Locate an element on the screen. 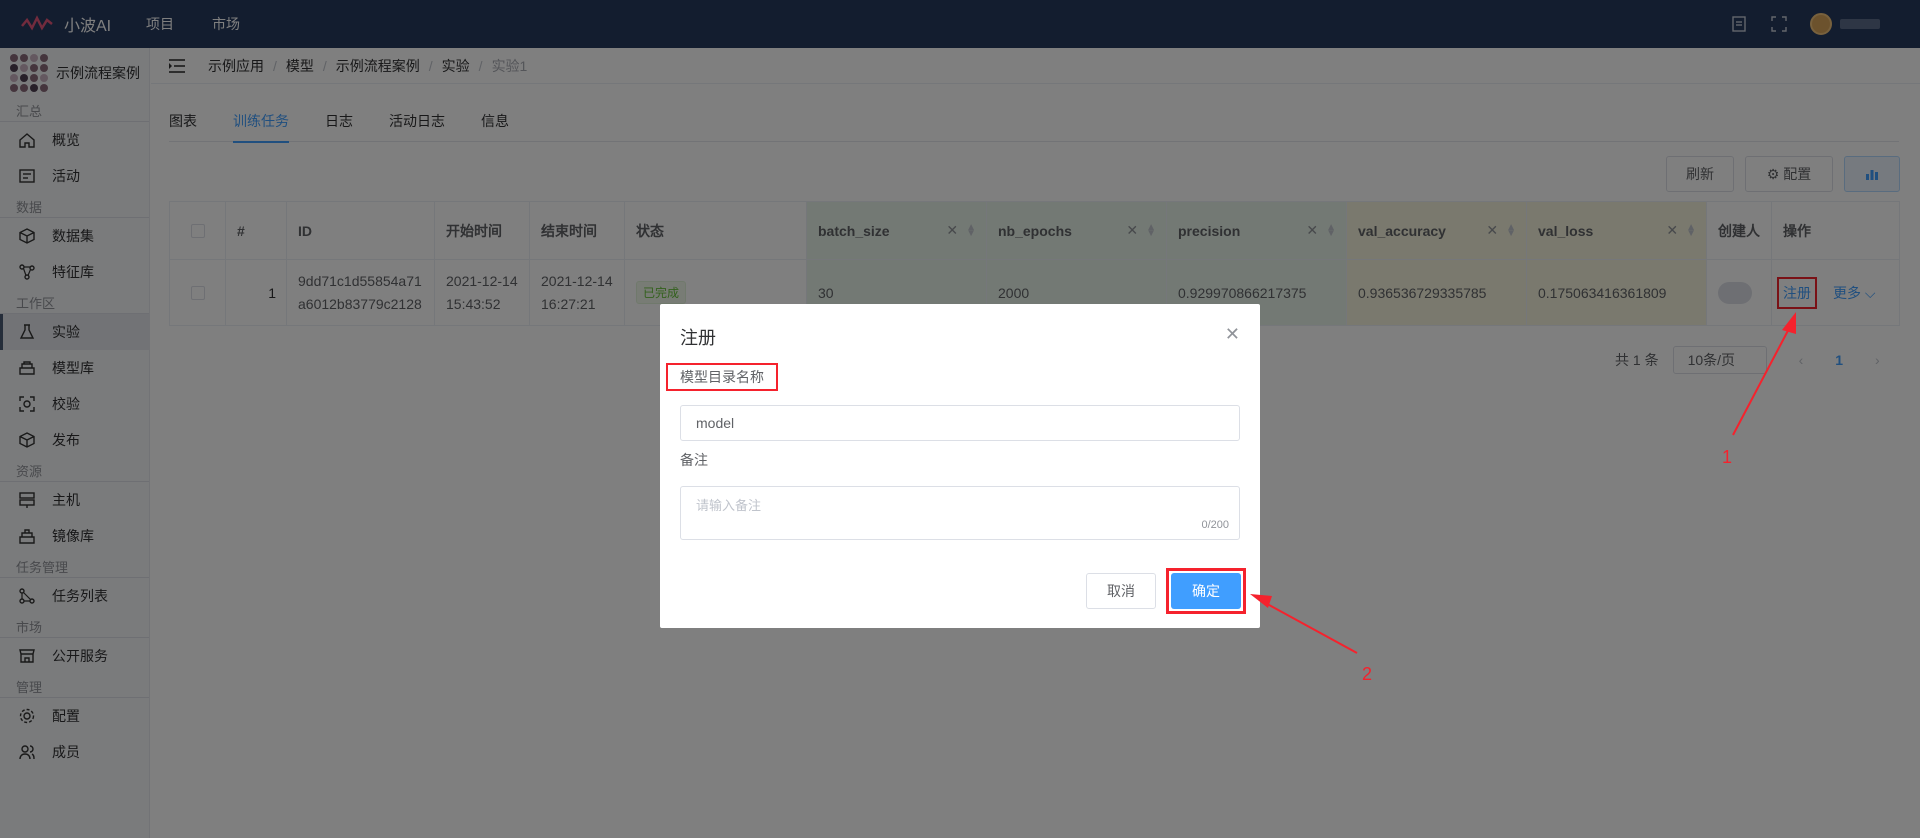  remark-label: 备注 is located at coordinates (694, 460).